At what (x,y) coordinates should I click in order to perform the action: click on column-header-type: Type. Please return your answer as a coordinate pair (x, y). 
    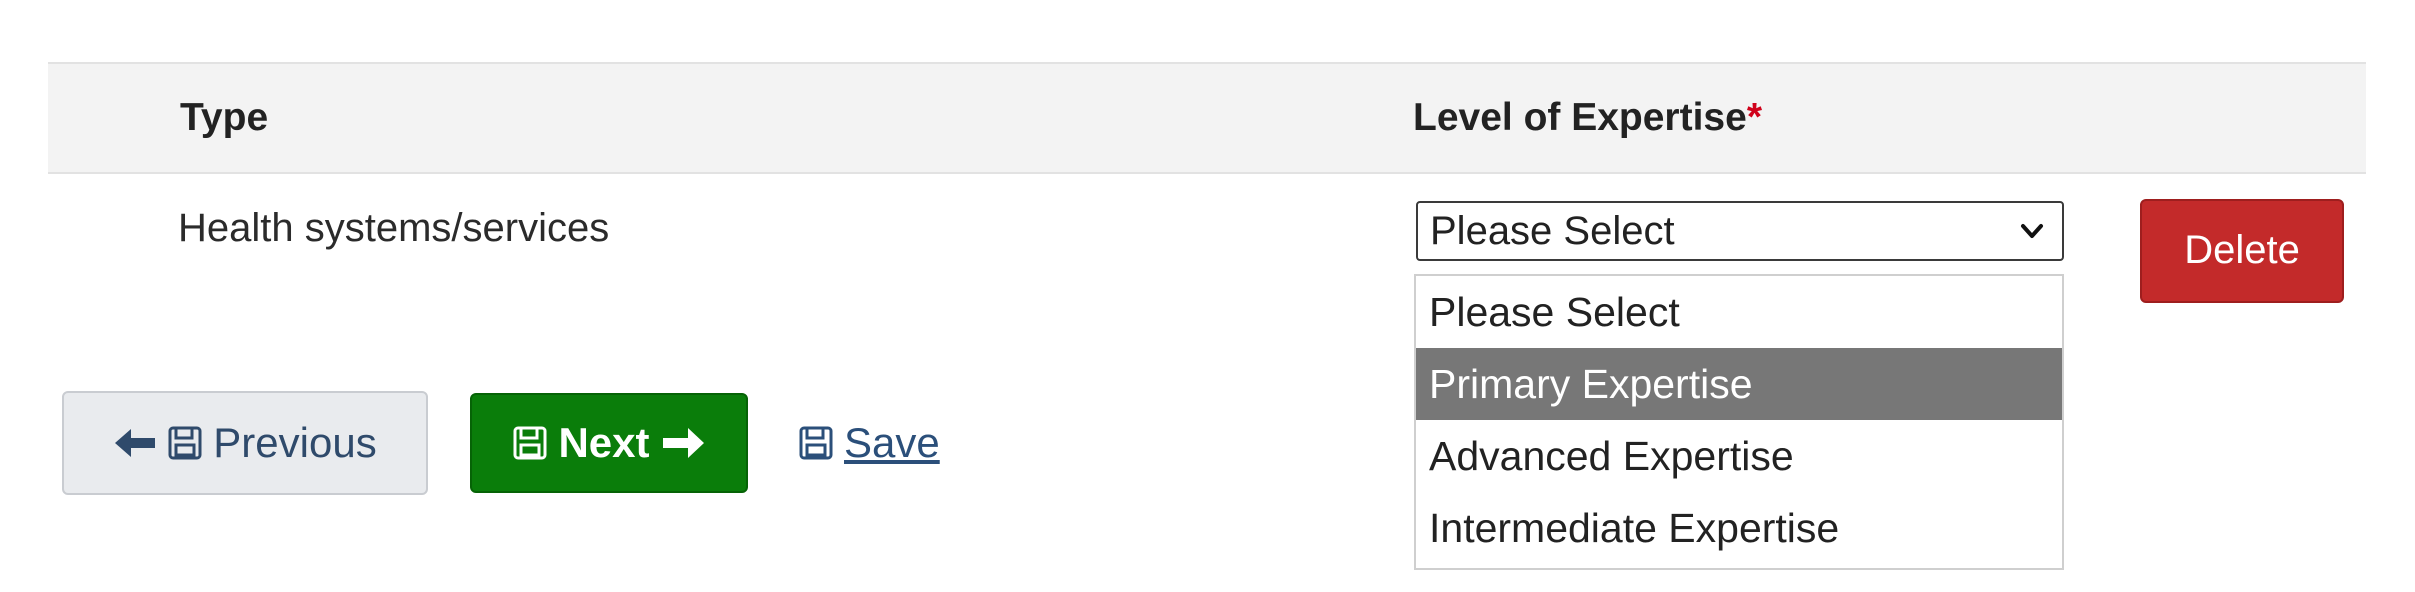
    Looking at the image, I should click on (224, 118).